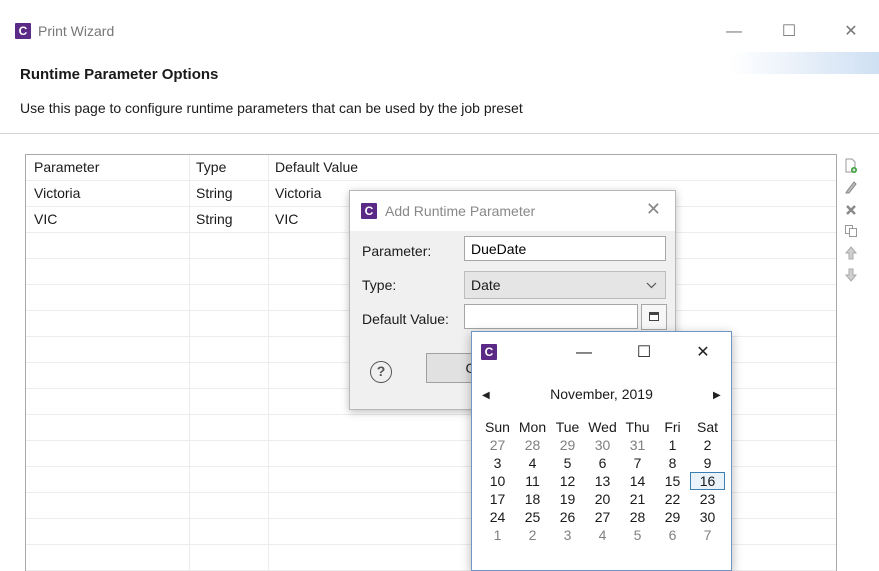 This screenshot has height=571, width=879. I want to click on calendar-day: 8, so click(672, 463).